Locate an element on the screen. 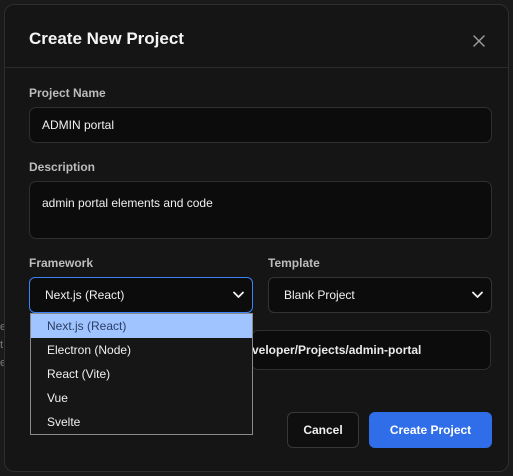 The image size is (513, 476). close-icon is located at coordinates (479, 41).